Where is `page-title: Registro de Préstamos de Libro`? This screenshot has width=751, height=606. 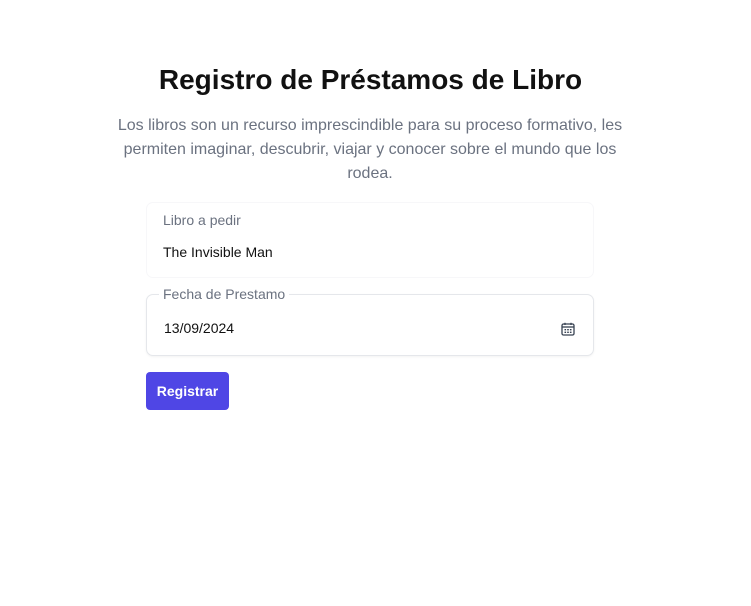
page-title: Registro de Préstamos de Libro is located at coordinates (370, 79).